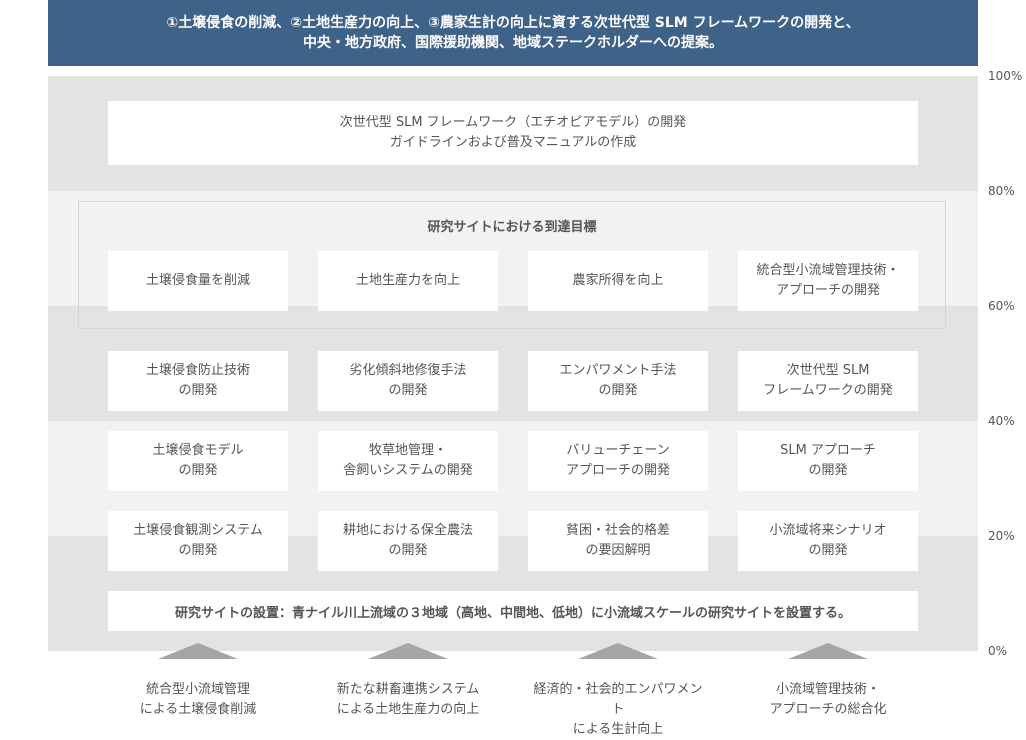  What do you see at coordinates (198, 450) in the screenshot?
I see `research-line-1: 土壌侵食モデル` at bounding box center [198, 450].